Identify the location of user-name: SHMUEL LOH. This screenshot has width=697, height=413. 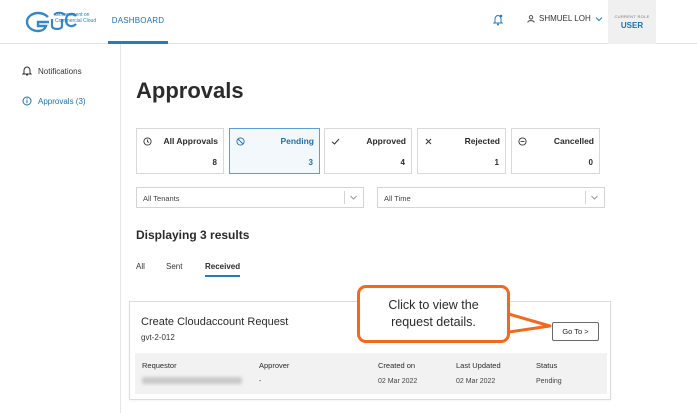
(565, 18).